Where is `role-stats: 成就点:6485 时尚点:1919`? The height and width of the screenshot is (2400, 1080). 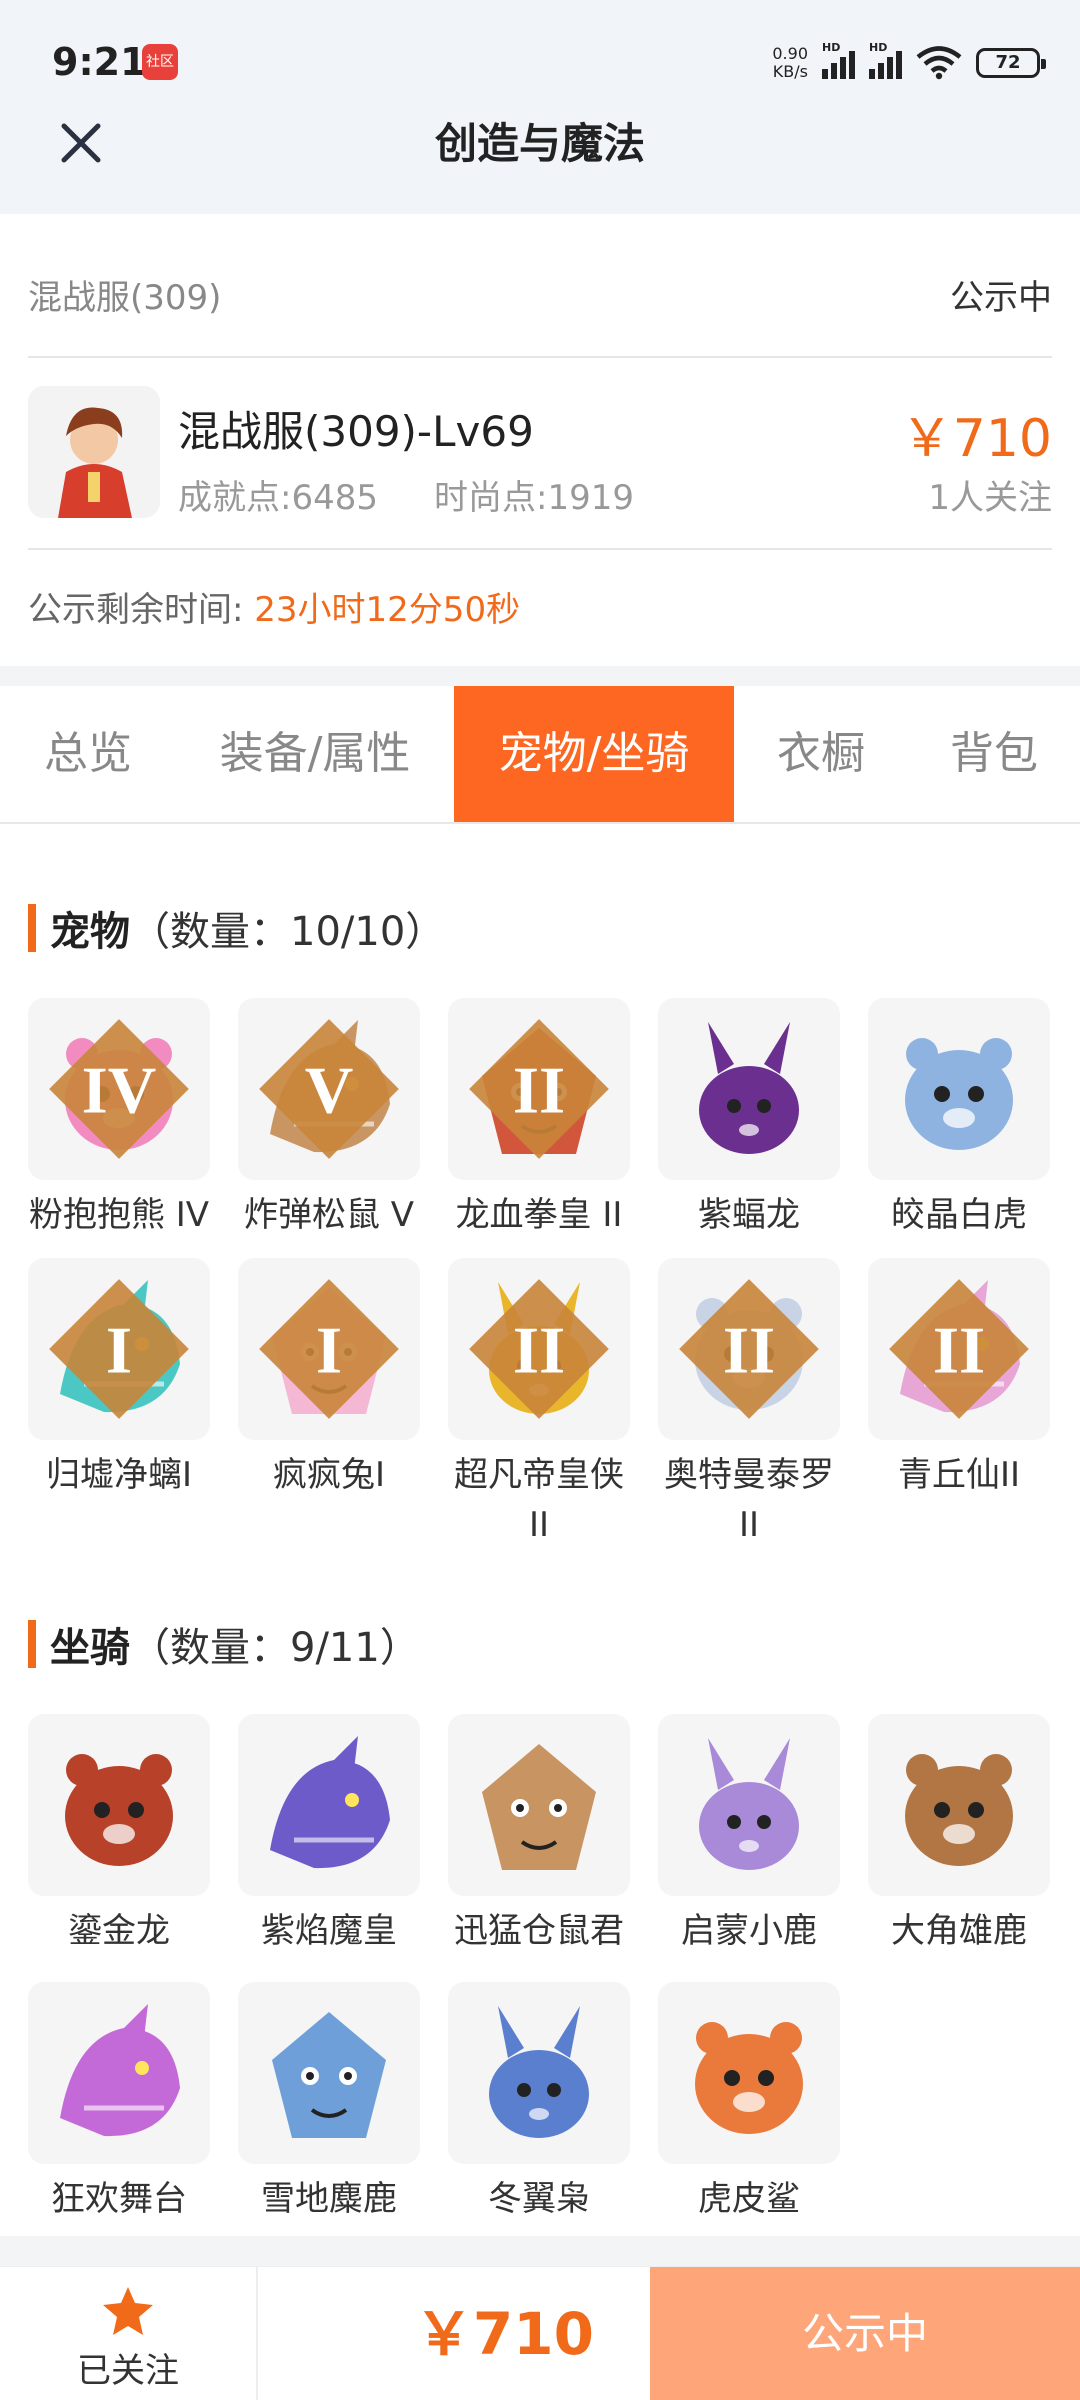
role-stats: 成就点:6485 时尚点:1919 is located at coordinates (406, 494).